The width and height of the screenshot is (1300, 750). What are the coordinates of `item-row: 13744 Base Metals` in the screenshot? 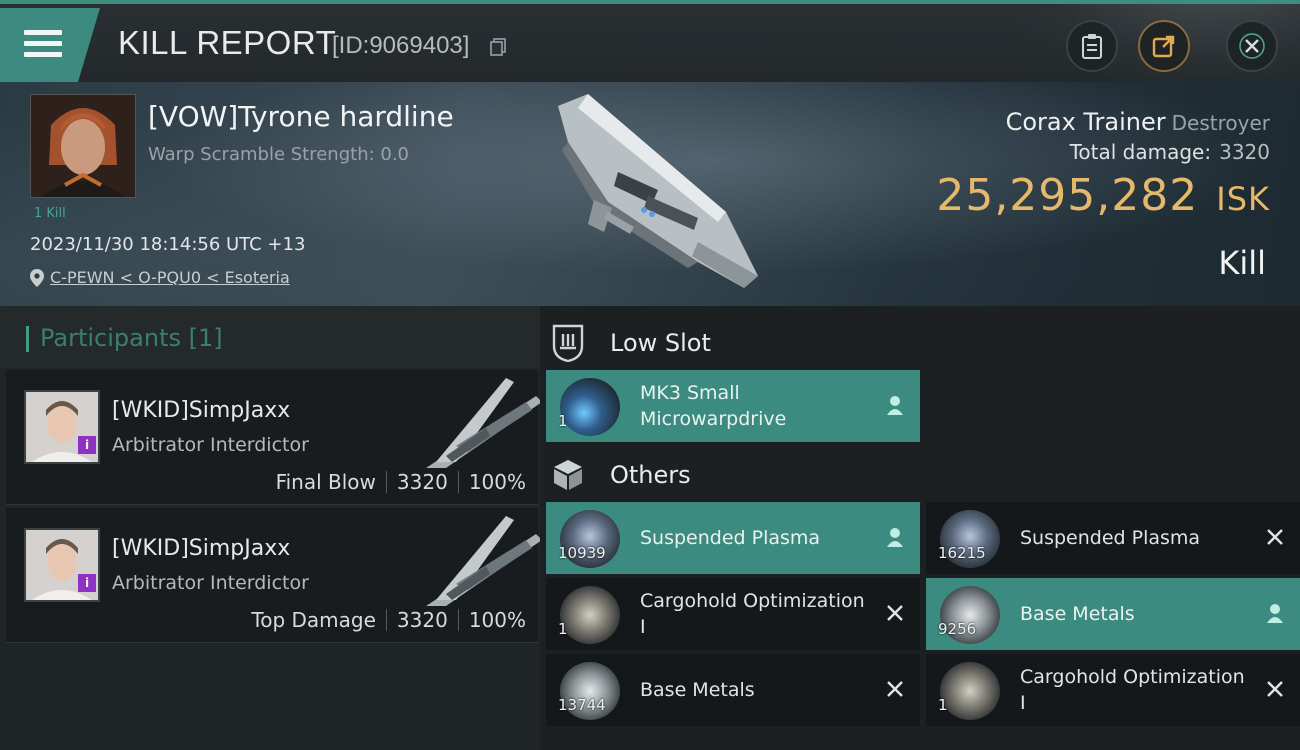 It's located at (733, 690).